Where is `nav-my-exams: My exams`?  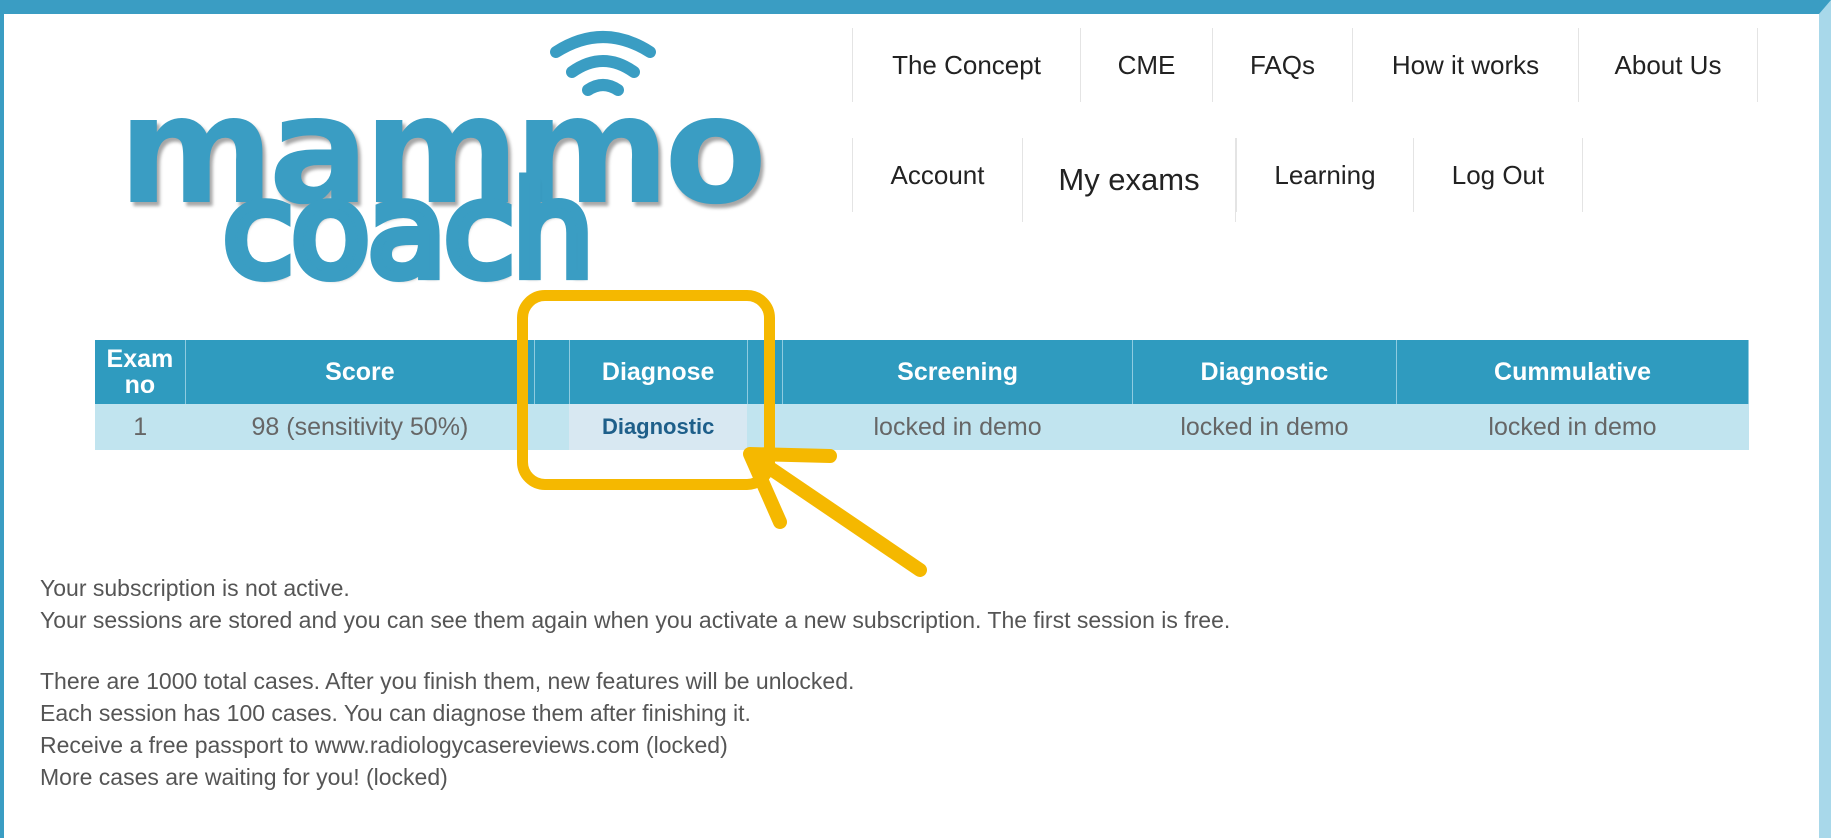 nav-my-exams: My exams is located at coordinates (1129, 180).